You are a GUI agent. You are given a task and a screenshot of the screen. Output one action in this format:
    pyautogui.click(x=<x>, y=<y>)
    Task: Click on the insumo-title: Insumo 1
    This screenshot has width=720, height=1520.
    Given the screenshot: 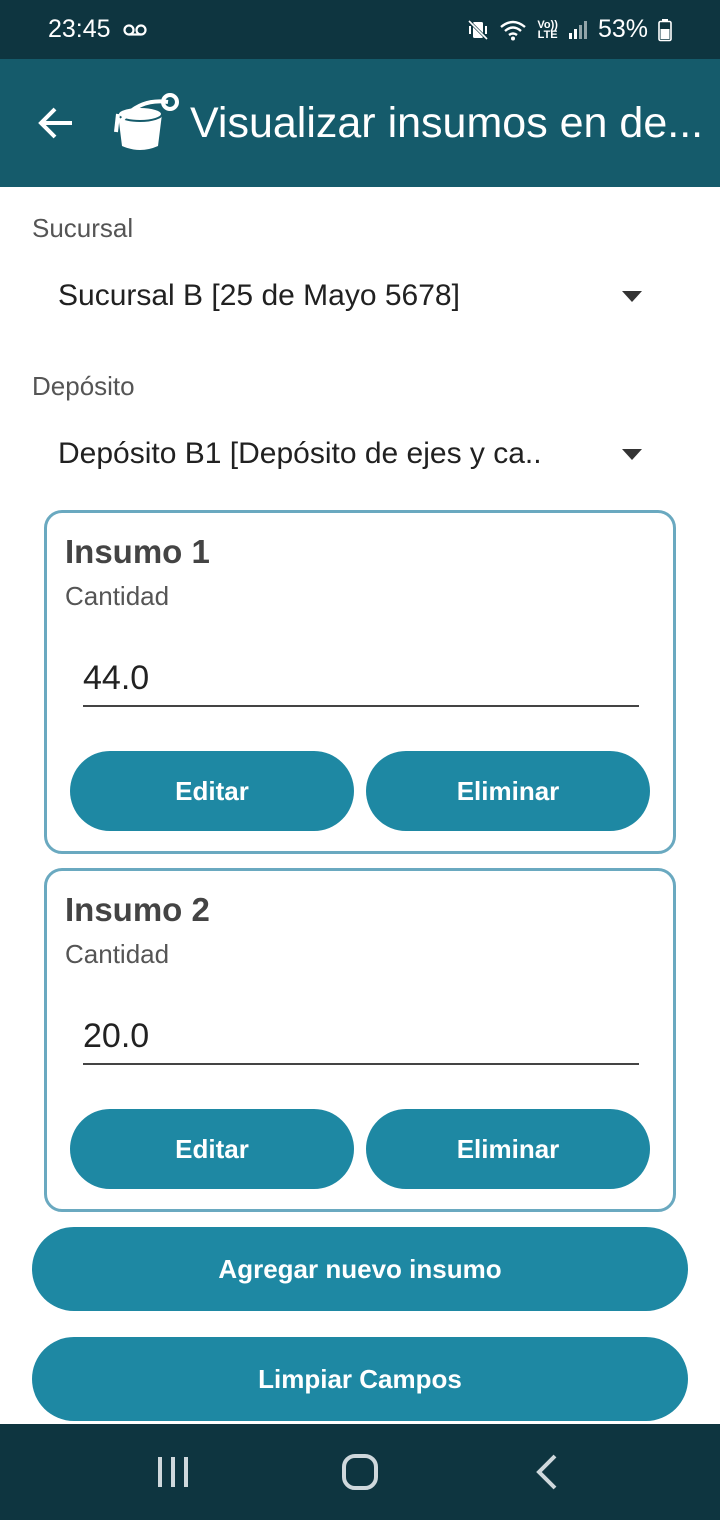 What is the action you would take?
    pyautogui.click(x=137, y=551)
    